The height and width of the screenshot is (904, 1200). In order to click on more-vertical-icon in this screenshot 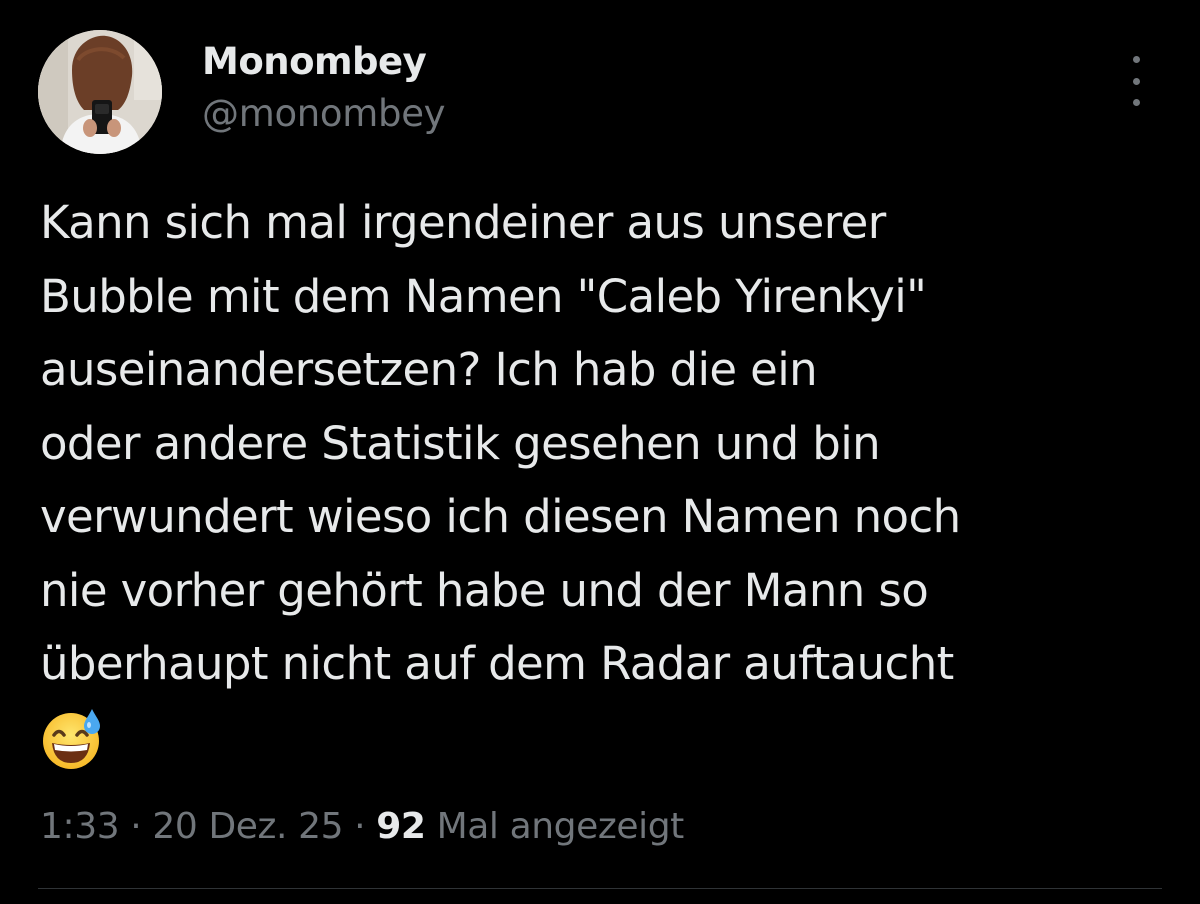, I will do `click(1136, 59)`.